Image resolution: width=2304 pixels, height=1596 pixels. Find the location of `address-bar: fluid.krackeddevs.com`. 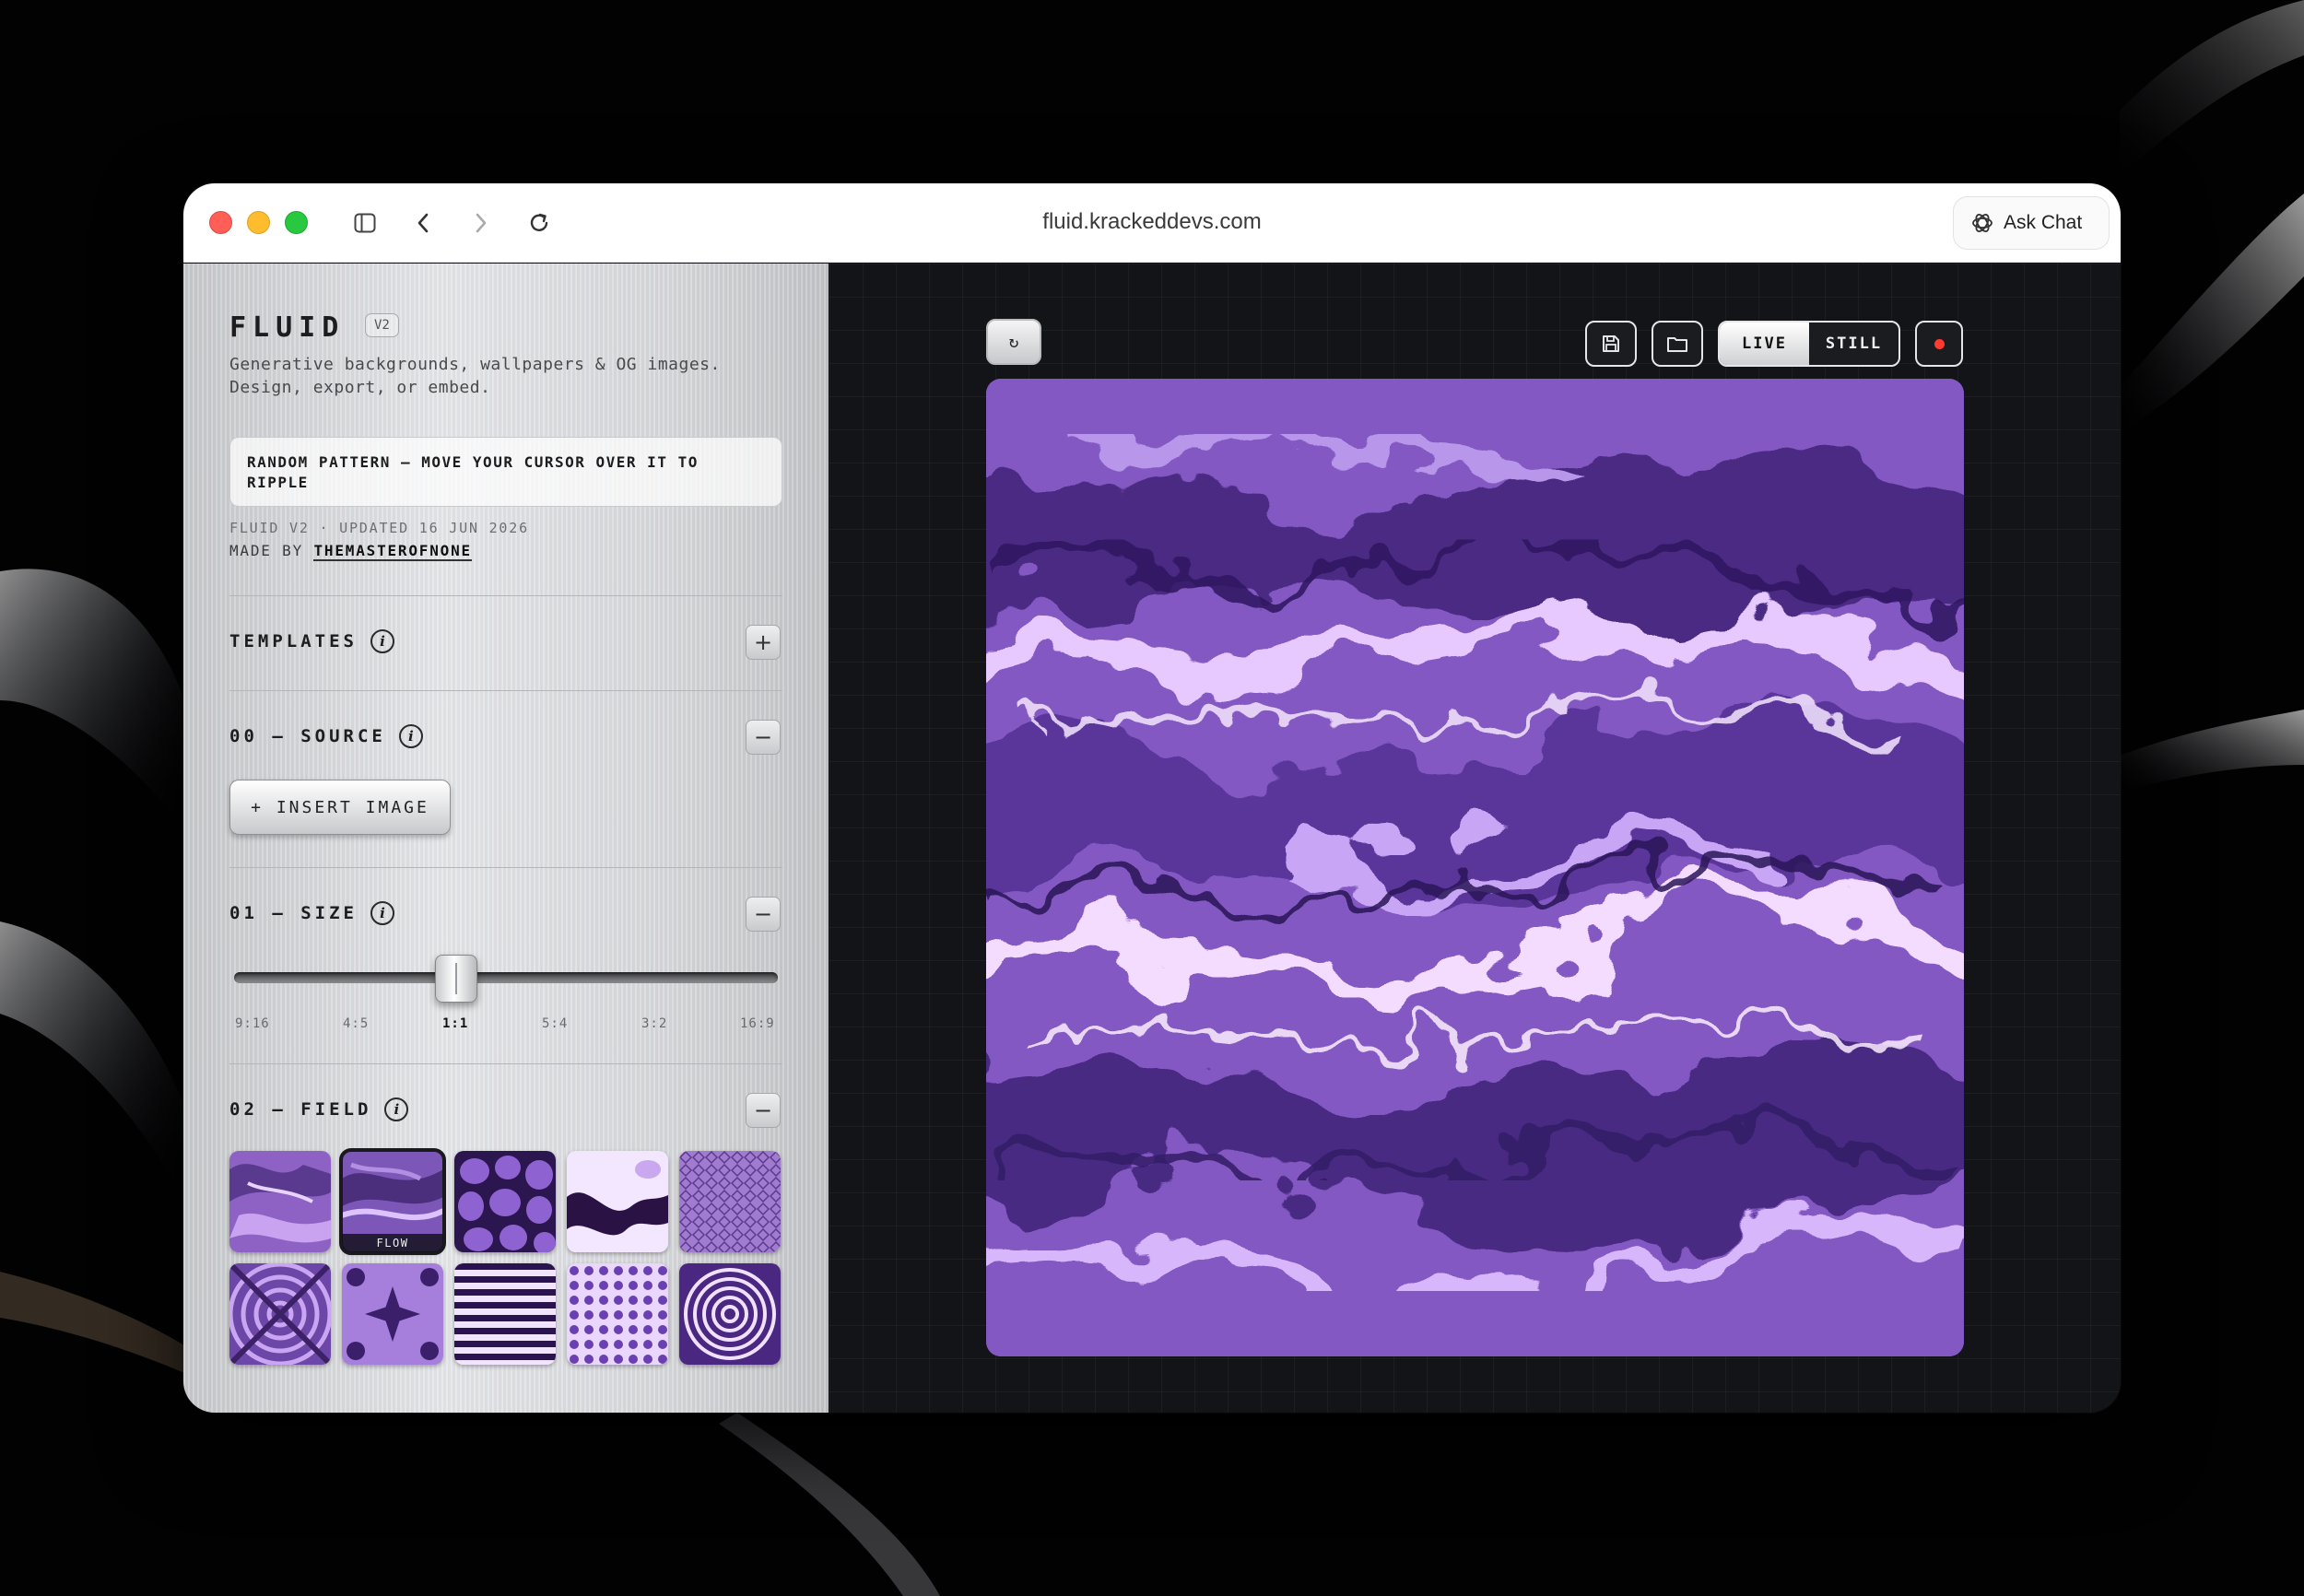

address-bar: fluid.krackeddevs.com is located at coordinates (1152, 222).